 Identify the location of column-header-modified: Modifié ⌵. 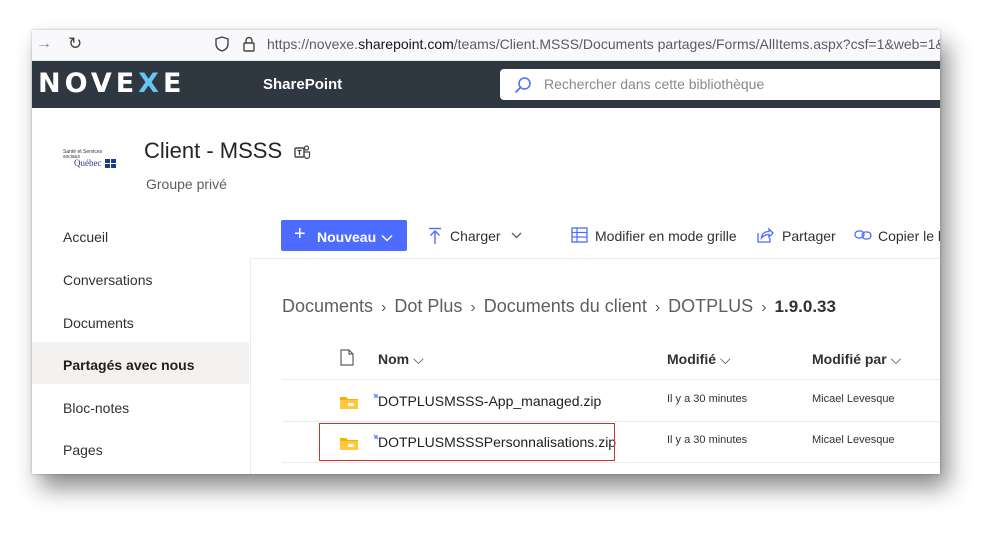
(699, 359).